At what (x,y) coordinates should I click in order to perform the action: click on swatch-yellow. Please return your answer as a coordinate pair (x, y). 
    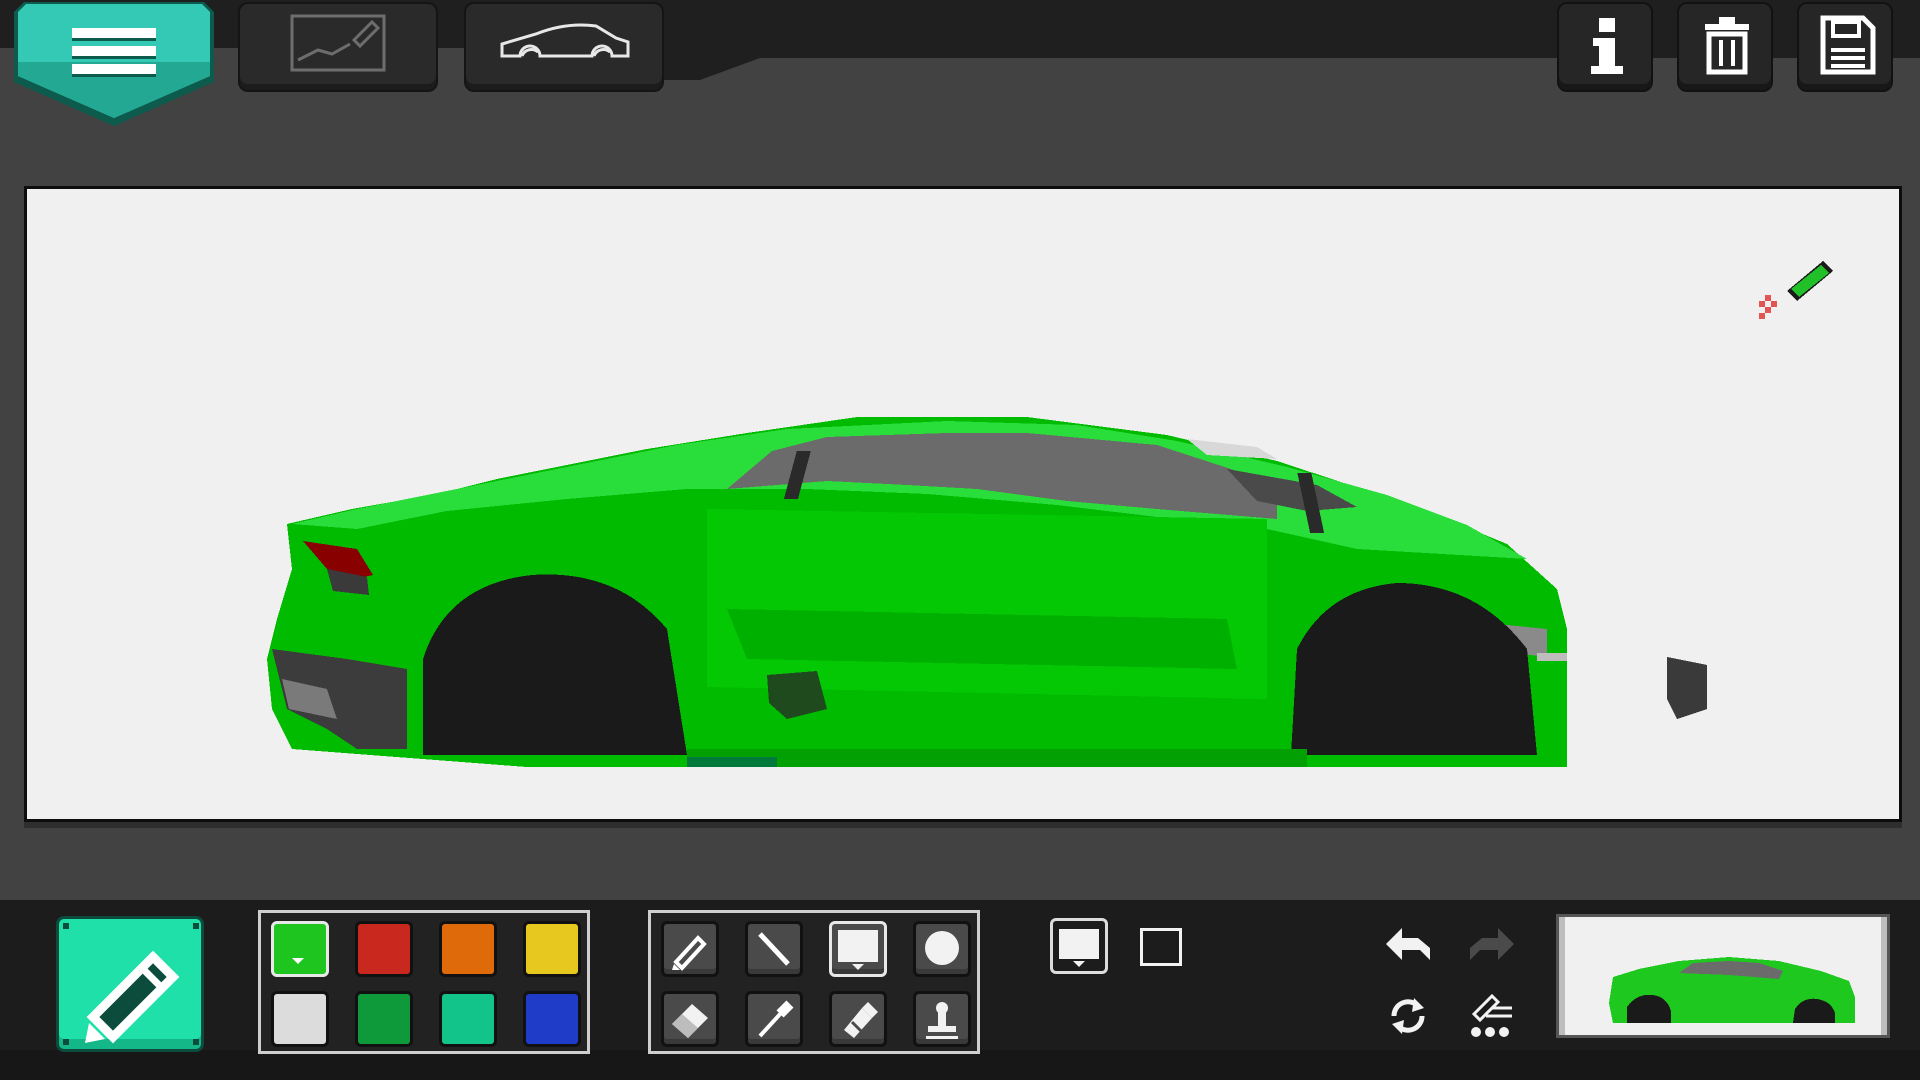
    Looking at the image, I should click on (552, 949).